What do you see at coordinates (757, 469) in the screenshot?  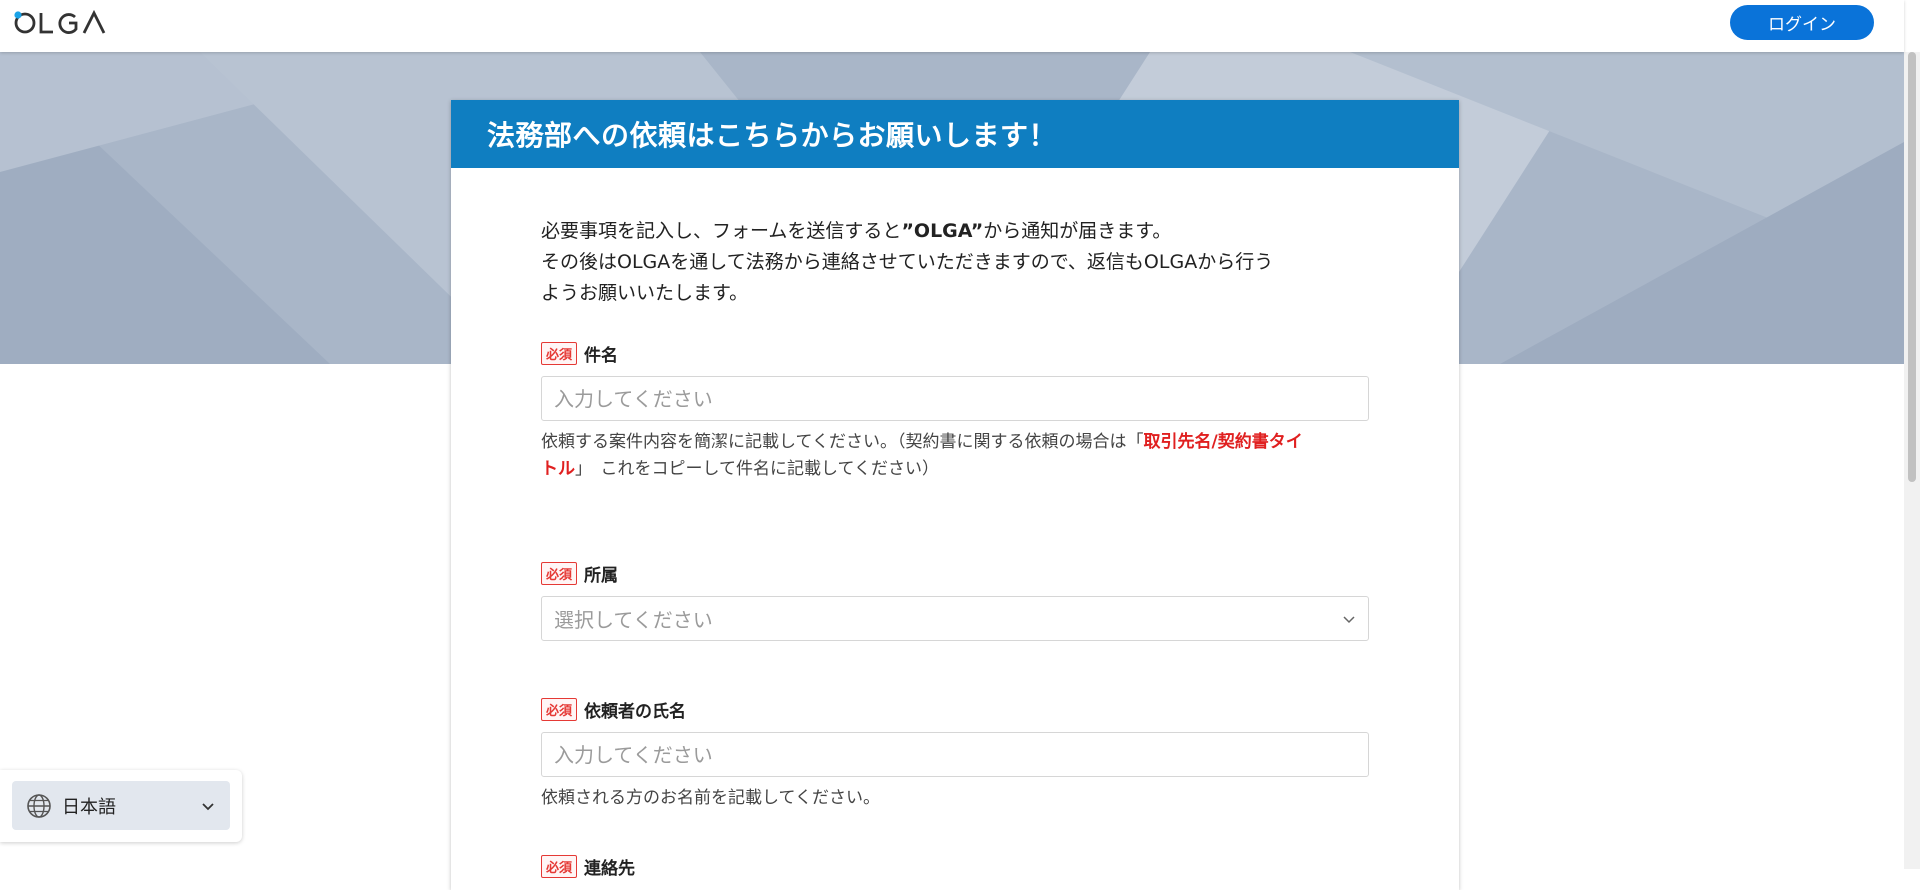 I see `hint-text: 」 これをコピーして件名に記載してください）` at bounding box center [757, 469].